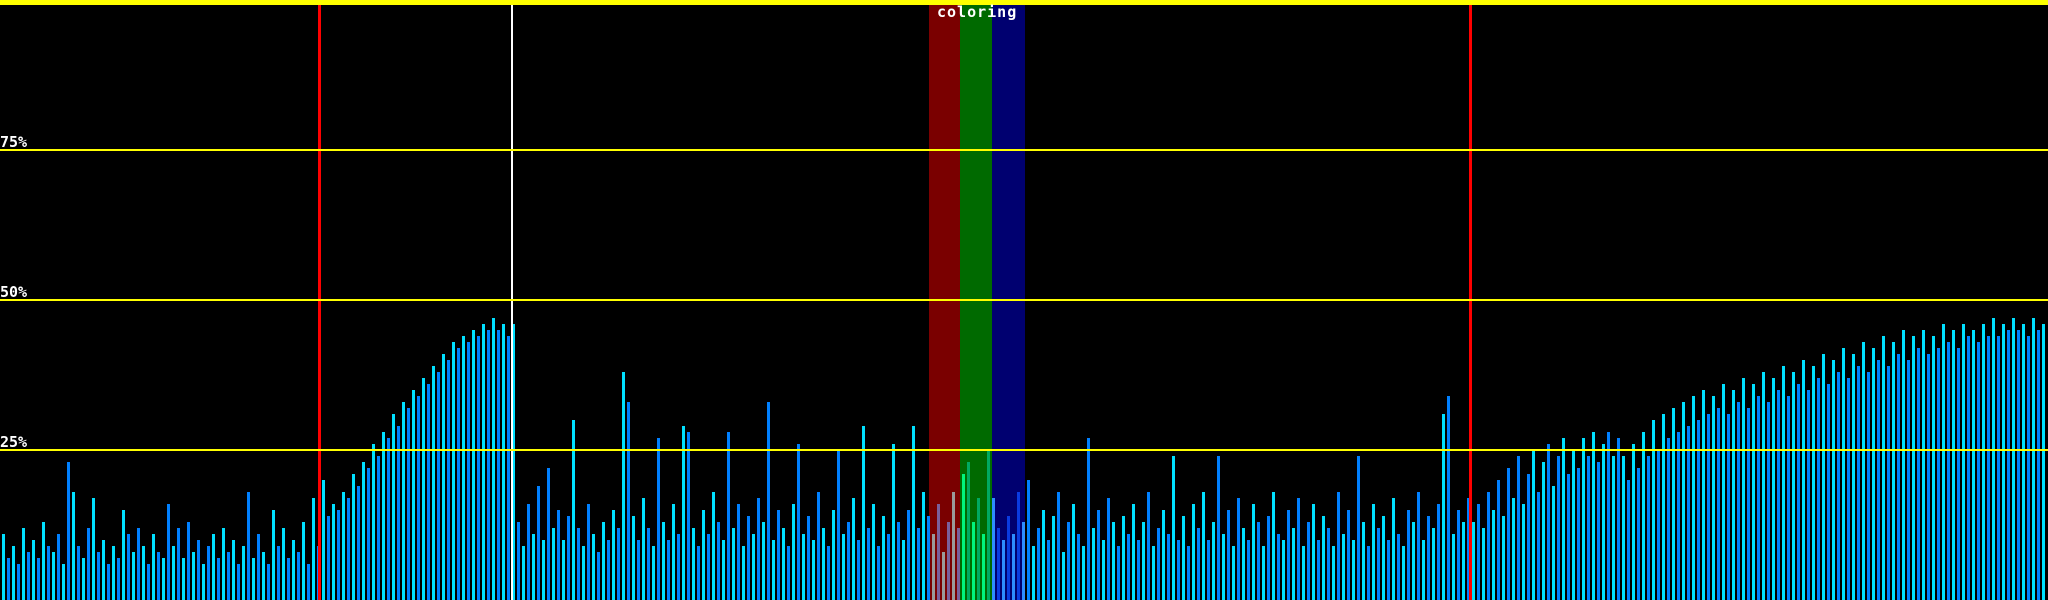 This screenshot has width=2048, height=600. Describe the element at coordinates (977, 12) in the screenshot. I see `coloring-band-label: coloring` at that location.